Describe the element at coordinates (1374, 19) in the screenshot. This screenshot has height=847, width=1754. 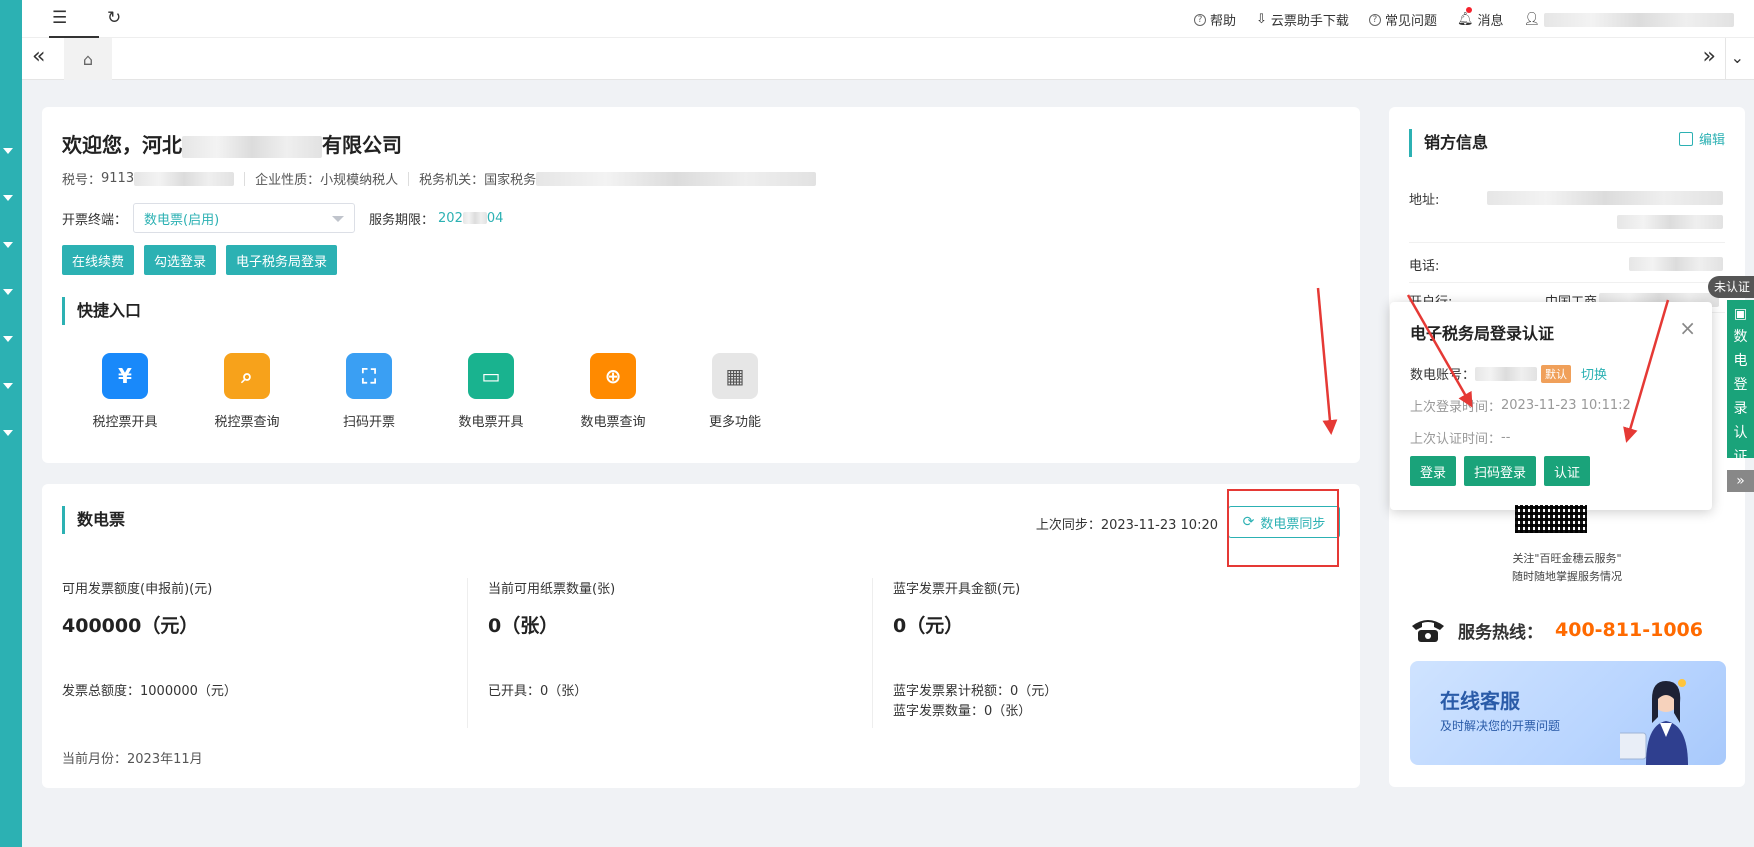
I see `question-icon: ?` at that location.